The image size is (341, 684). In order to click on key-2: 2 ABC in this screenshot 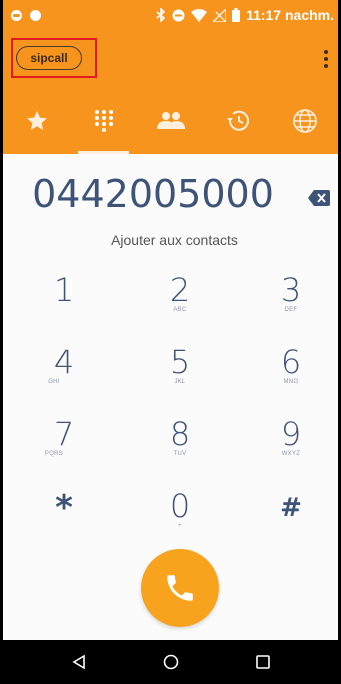, I will do `click(180, 302)`.